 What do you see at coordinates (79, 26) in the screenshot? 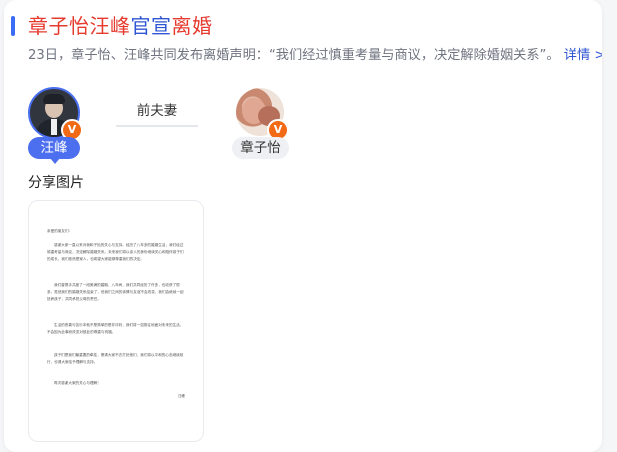
I see `title-part-names: 章子怡汪峰` at bounding box center [79, 26].